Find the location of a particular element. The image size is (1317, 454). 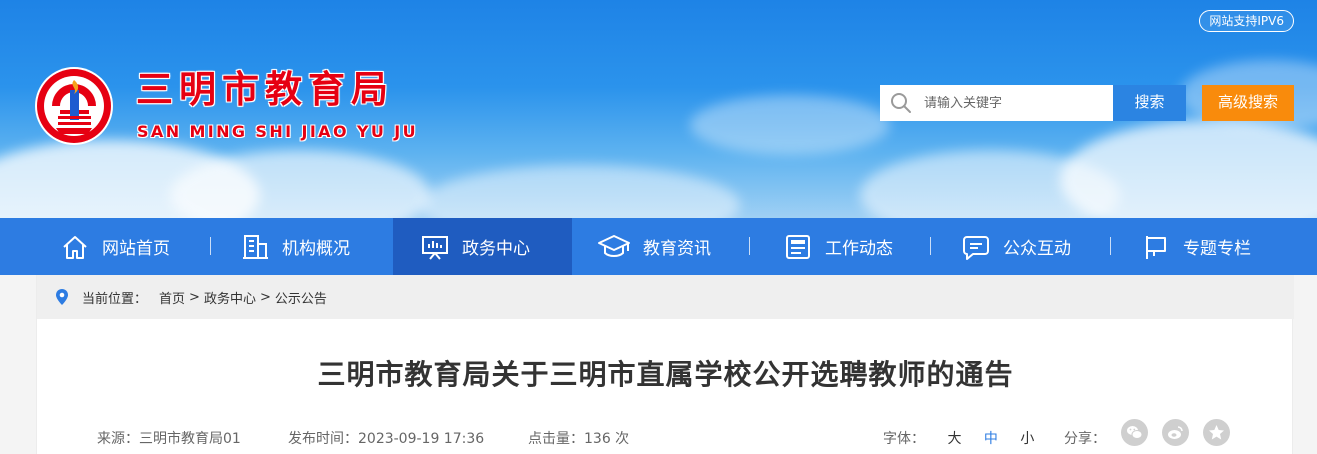

site-title: 三明市教育局 is located at coordinates (265, 89).